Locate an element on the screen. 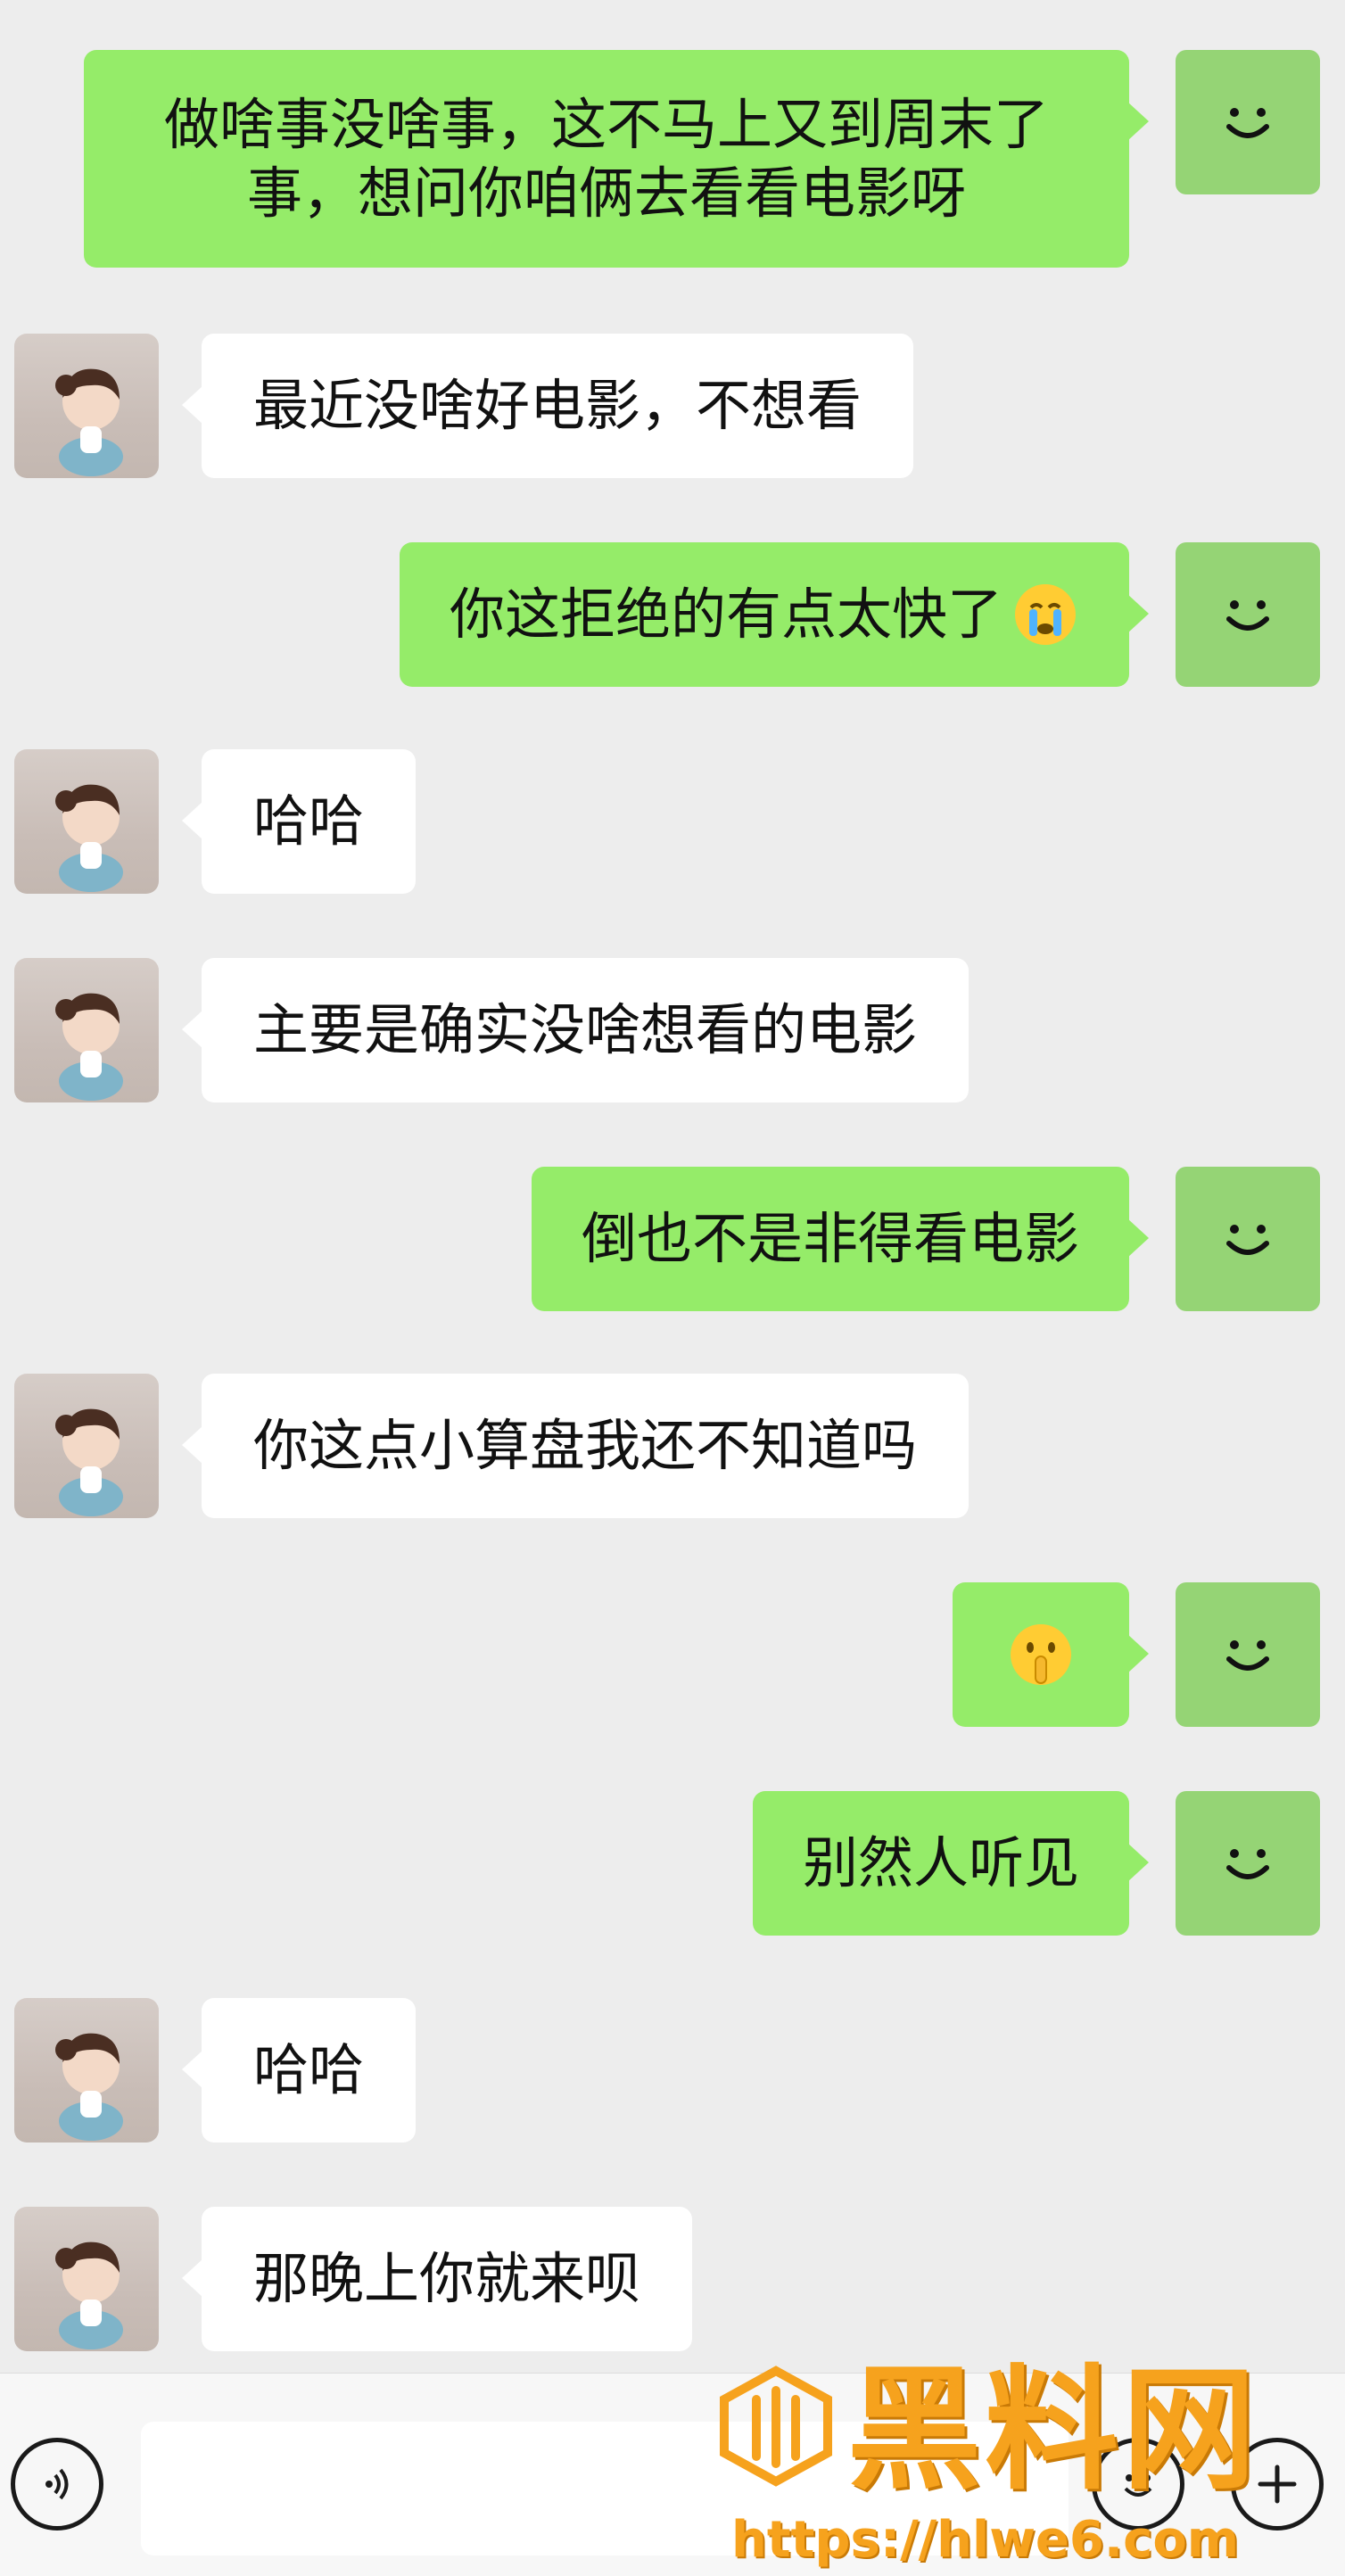 The height and width of the screenshot is (2576, 1345). her-message-bubble: 最近没啥好电影，不想看 is located at coordinates (547, 406).